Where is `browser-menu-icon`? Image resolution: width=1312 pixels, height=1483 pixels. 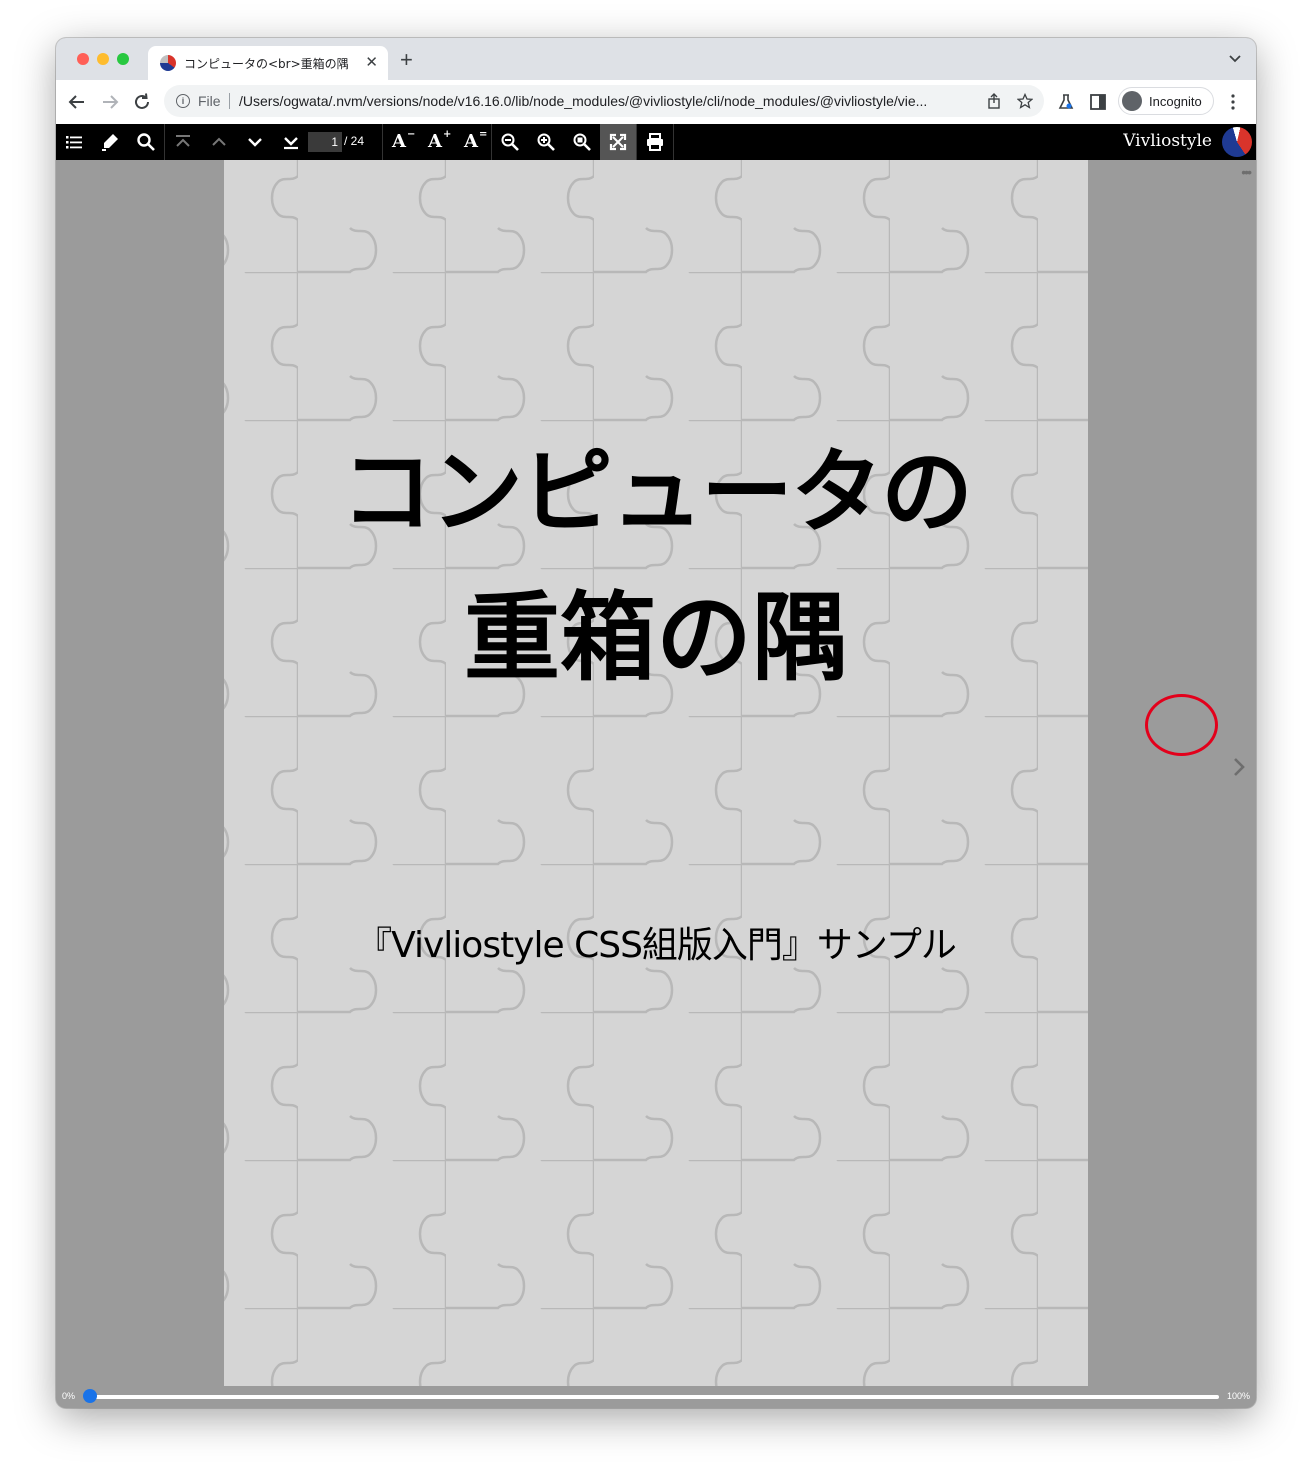 browser-menu-icon is located at coordinates (1233, 102).